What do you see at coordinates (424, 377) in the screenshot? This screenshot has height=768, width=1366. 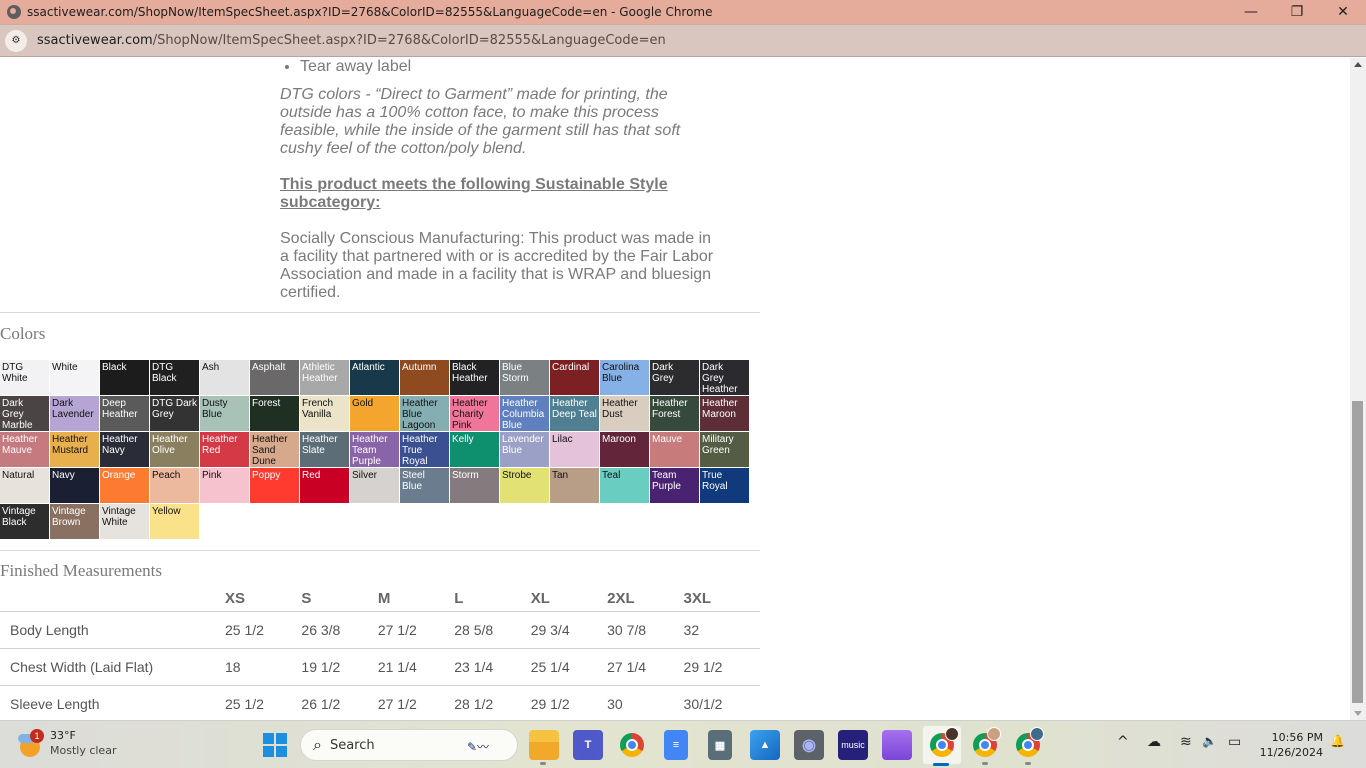 I see `color-swatch: Autumn` at bounding box center [424, 377].